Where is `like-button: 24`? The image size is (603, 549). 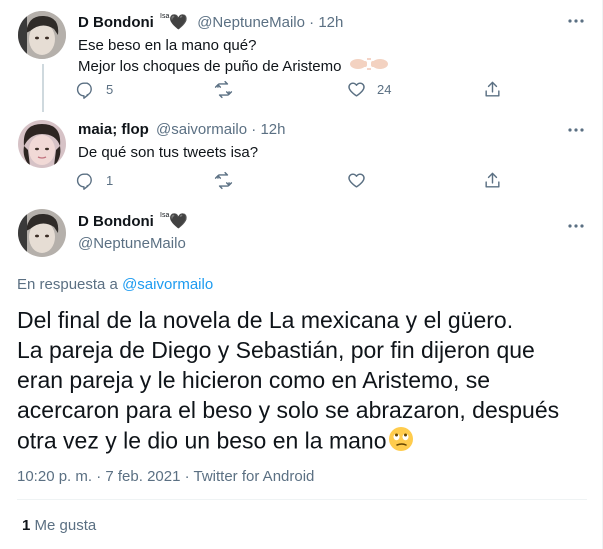 like-button: 24 is located at coordinates (369, 89).